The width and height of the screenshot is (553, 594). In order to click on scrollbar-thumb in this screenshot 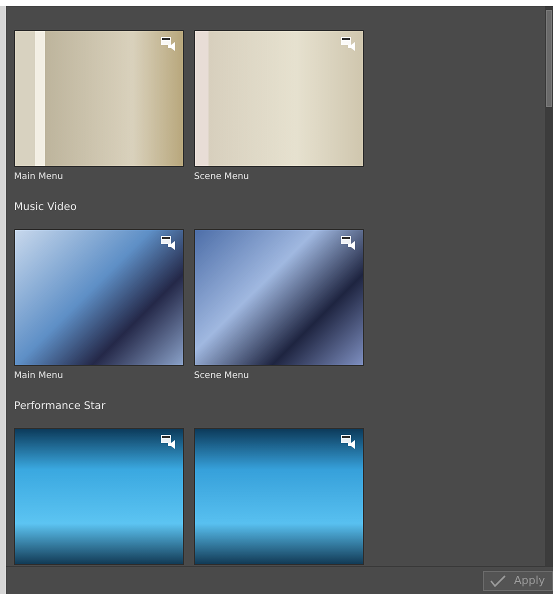, I will do `click(549, 58)`.